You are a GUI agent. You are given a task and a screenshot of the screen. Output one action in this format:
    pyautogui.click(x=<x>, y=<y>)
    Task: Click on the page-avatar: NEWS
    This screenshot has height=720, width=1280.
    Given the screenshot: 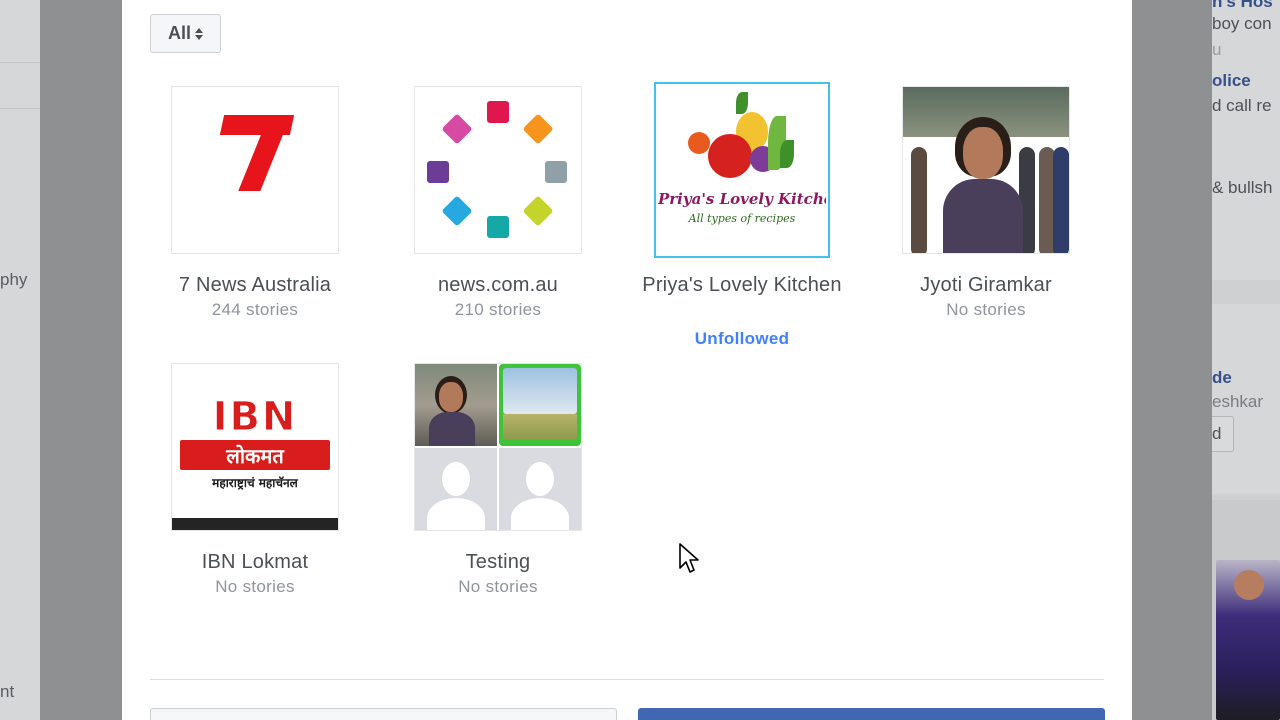 What is the action you would take?
    pyautogui.click(x=255, y=170)
    